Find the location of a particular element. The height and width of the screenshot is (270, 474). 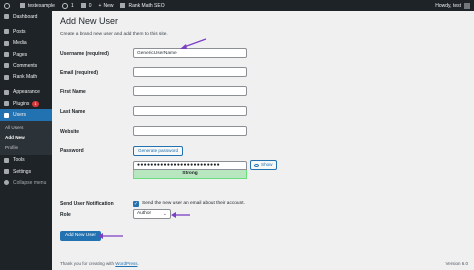

sidebar-item-users: Users is located at coordinates (26, 115).